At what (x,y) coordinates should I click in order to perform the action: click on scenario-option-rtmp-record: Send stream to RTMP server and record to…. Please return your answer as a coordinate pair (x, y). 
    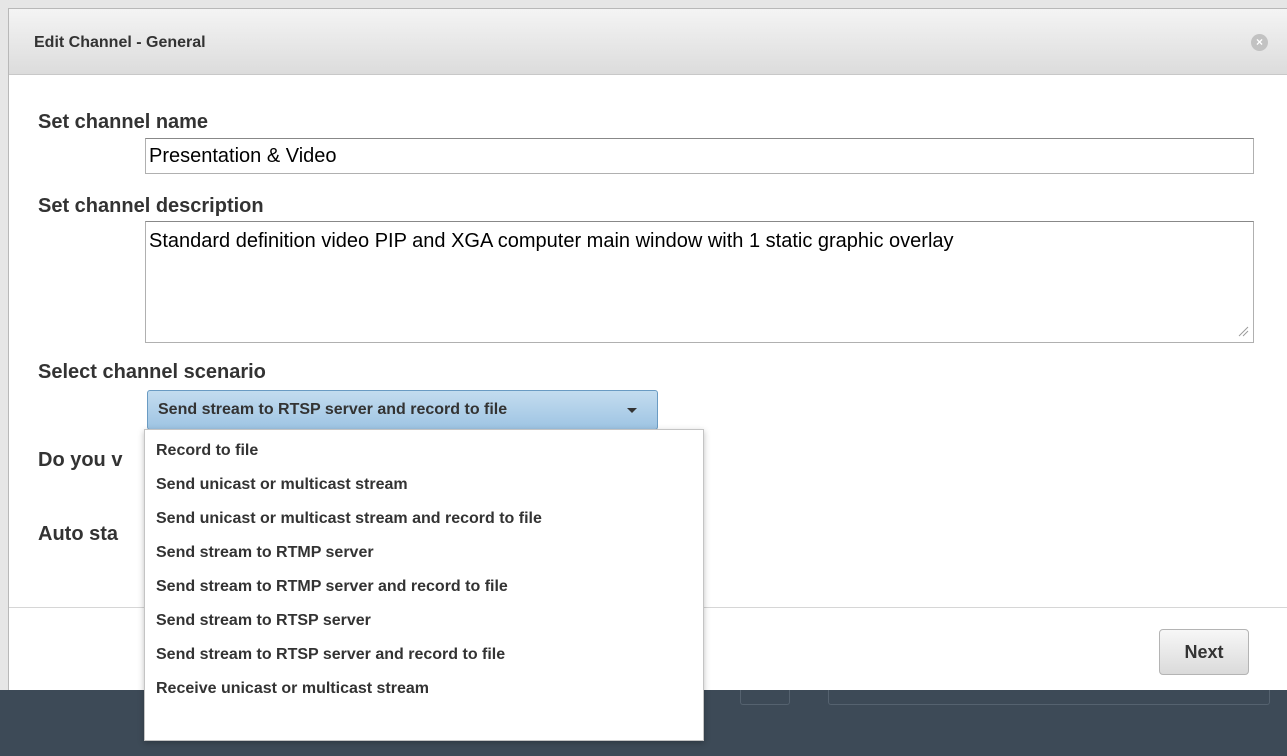
    Looking at the image, I should click on (424, 587).